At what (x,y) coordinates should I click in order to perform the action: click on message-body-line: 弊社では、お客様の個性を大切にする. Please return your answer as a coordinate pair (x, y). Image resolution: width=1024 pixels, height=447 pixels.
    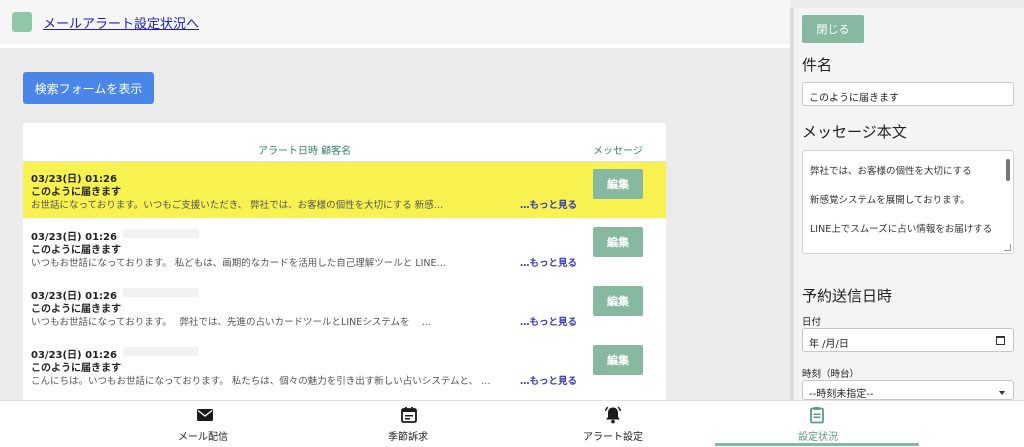
    Looking at the image, I should click on (891, 171).